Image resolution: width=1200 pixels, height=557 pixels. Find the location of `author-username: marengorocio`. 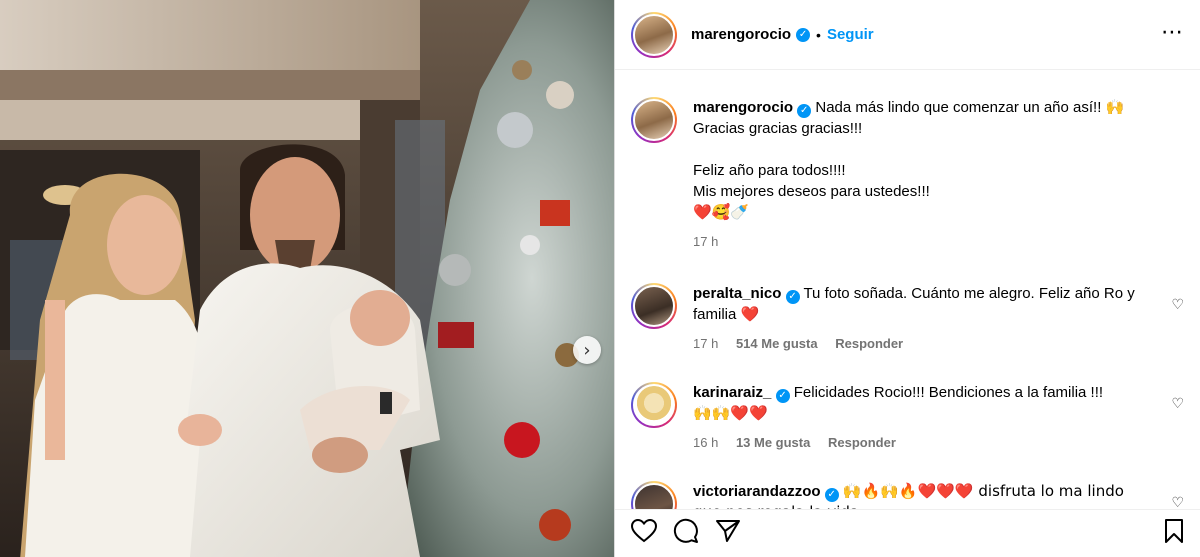

author-username: marengorocio is located at coordinates (741, 34).